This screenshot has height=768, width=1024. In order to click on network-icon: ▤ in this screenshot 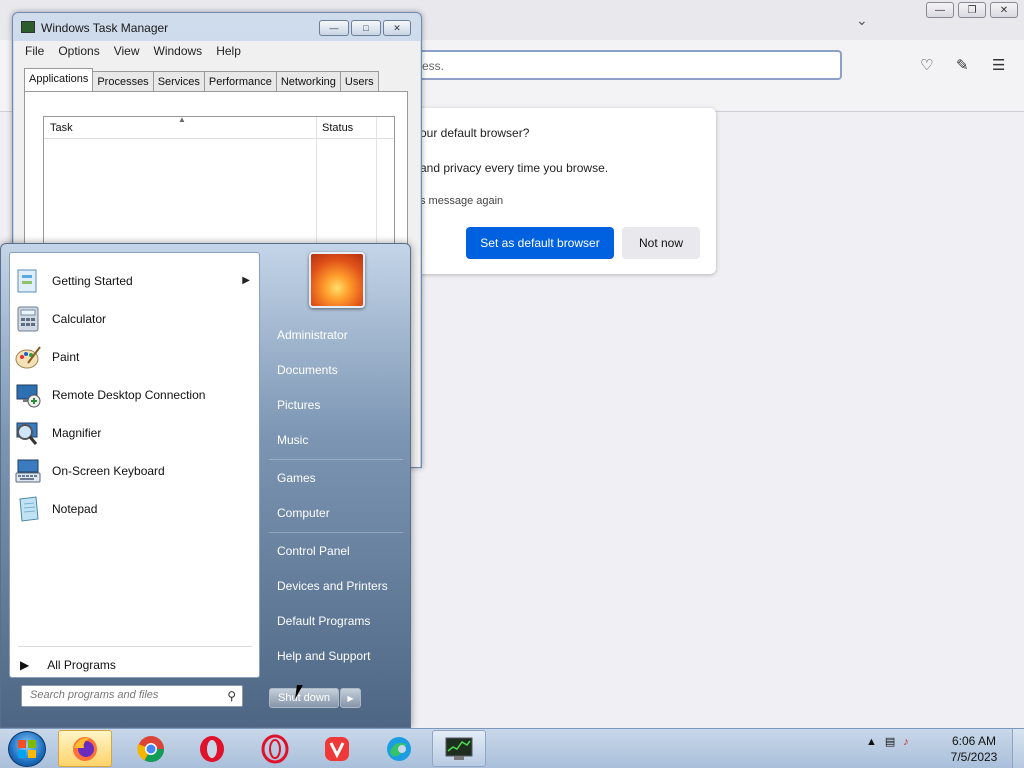, I will do `click(890, 741)`.